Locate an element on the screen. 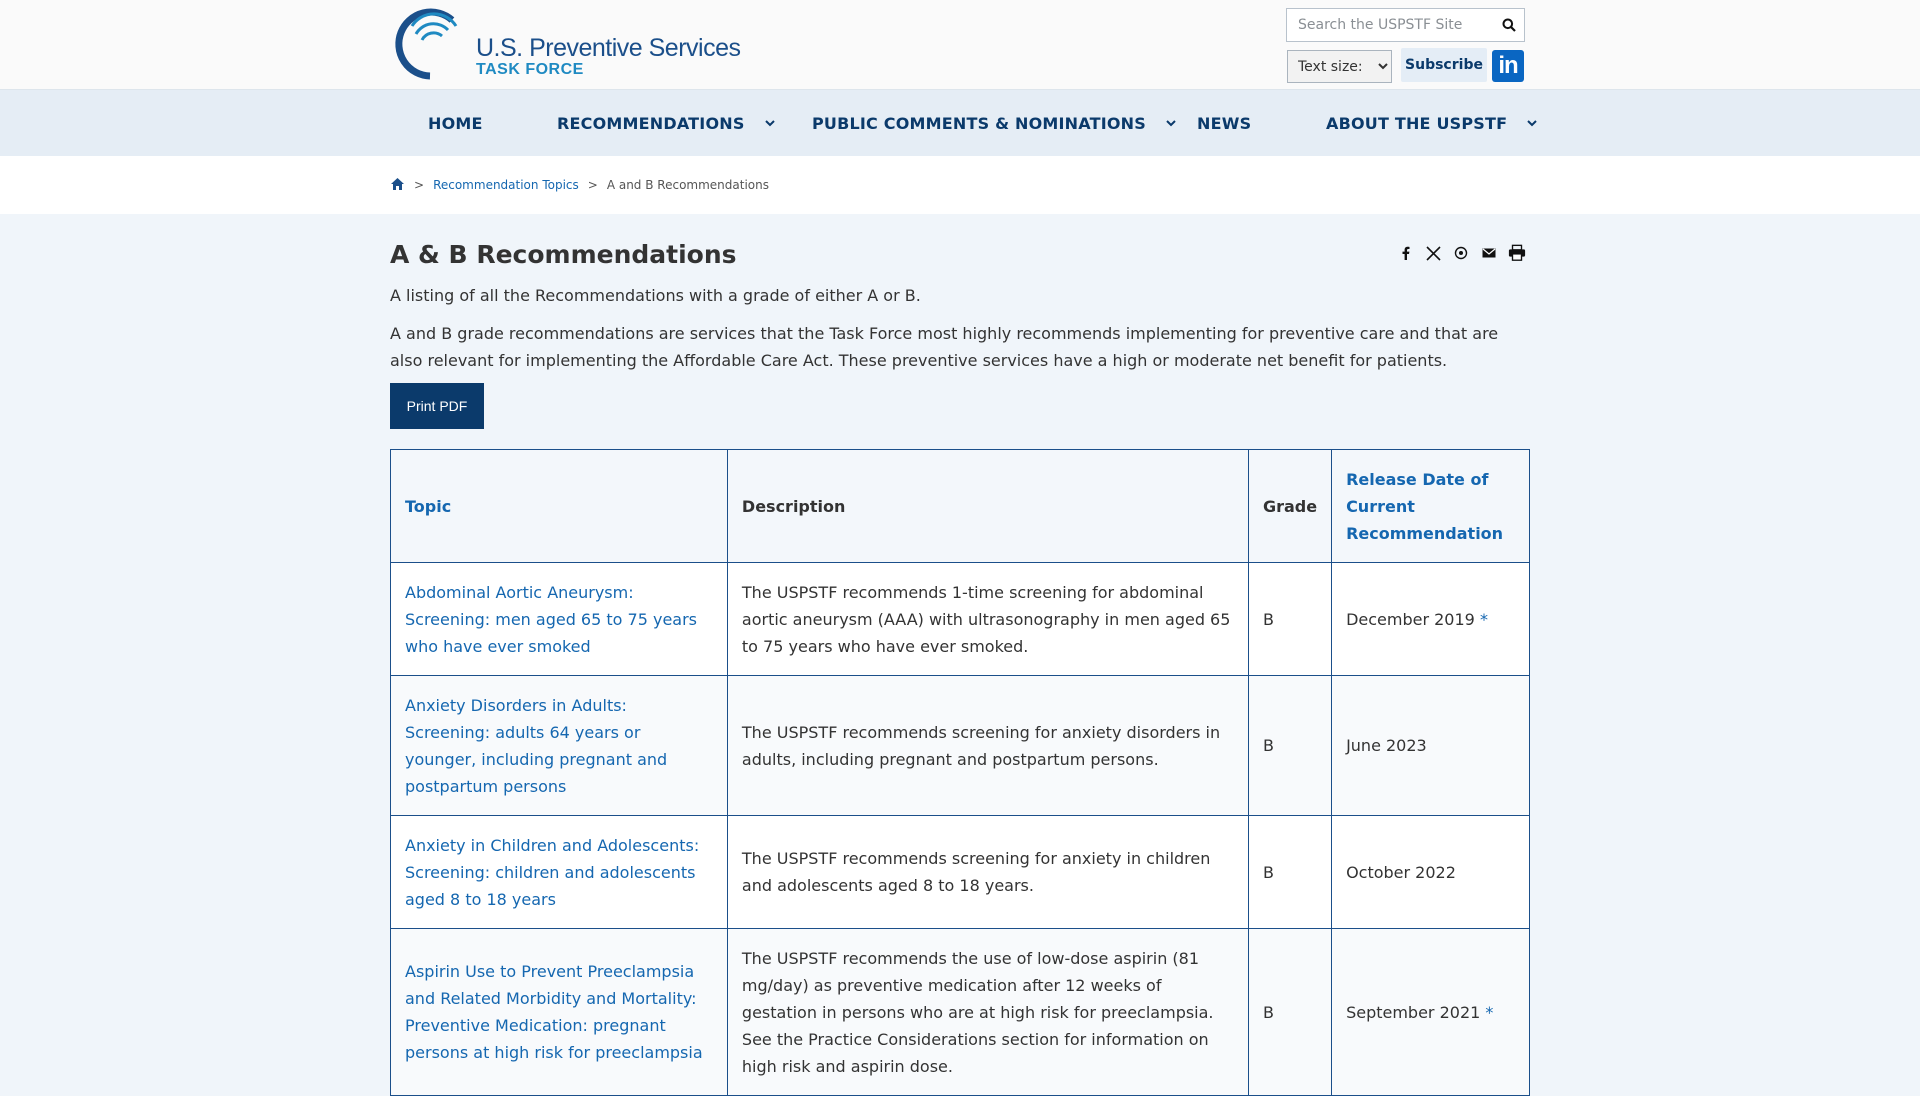 The image size is (1920, 1096). column-header-description: Description is located at coordinates (987, 506).